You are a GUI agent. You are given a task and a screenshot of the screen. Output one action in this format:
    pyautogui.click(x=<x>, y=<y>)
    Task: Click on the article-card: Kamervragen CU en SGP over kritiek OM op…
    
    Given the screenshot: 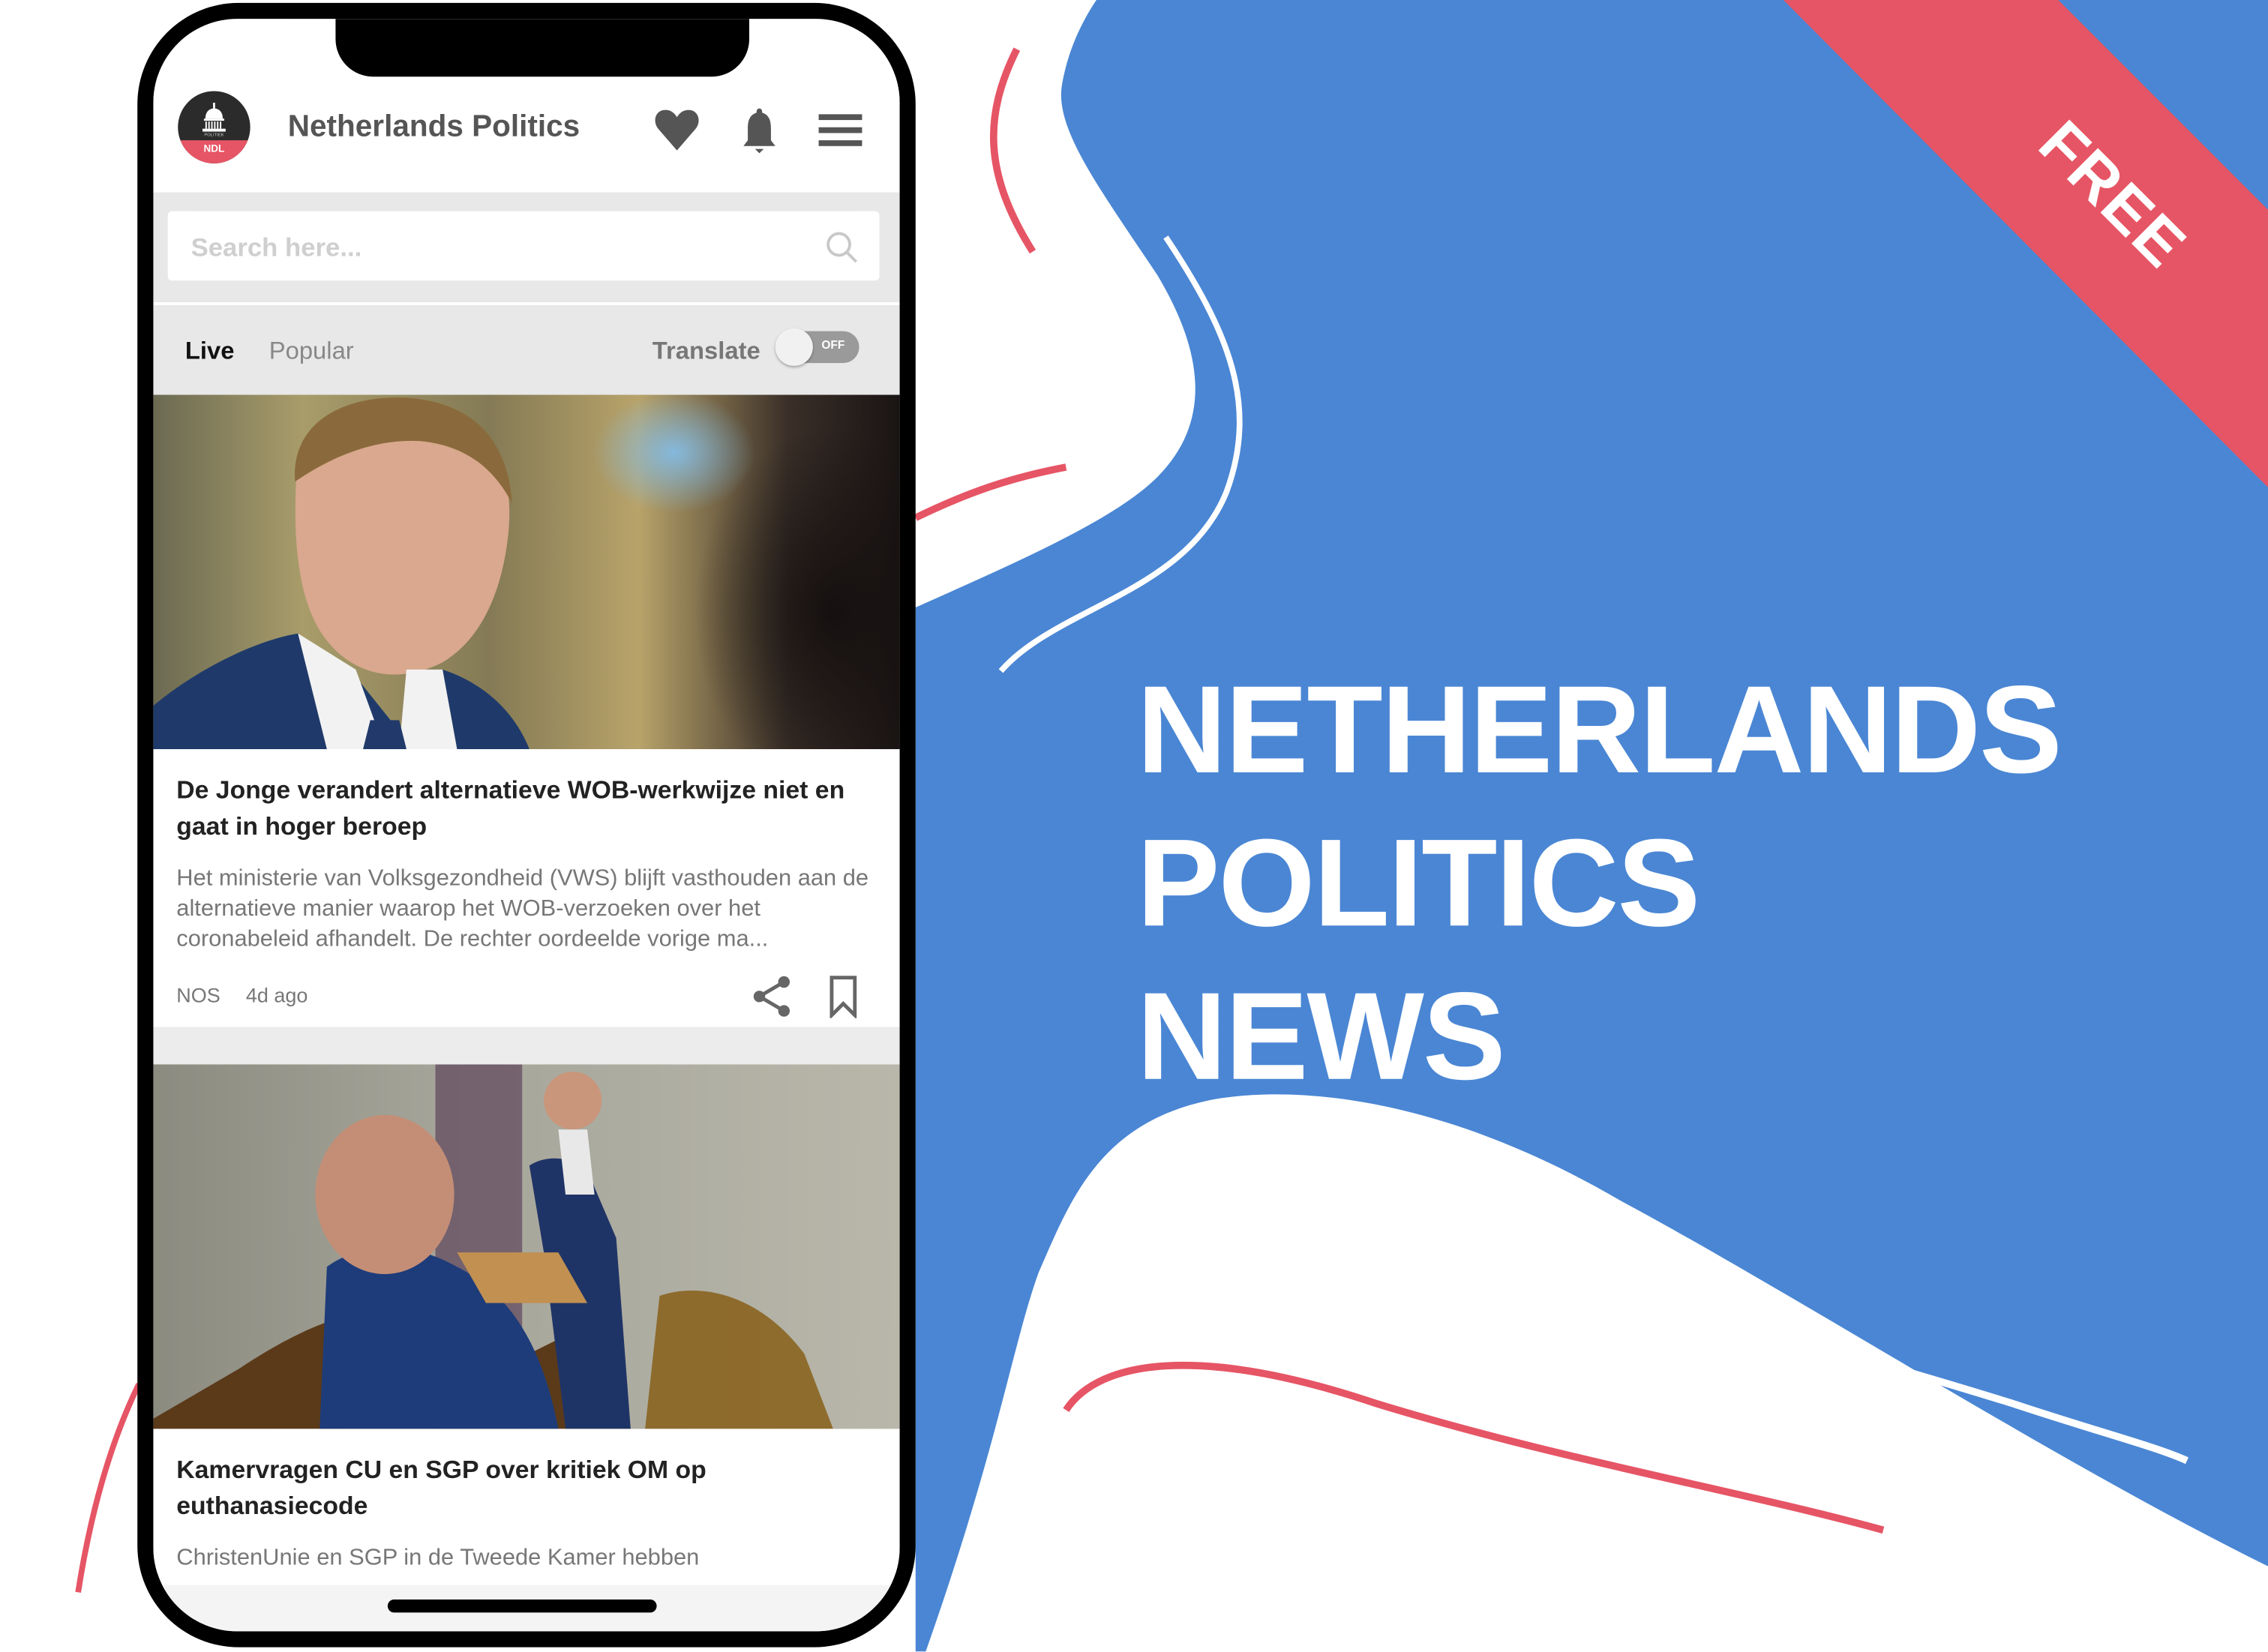 What is the action you would take?
    pyautogui.click(x=526, y=1319)
    